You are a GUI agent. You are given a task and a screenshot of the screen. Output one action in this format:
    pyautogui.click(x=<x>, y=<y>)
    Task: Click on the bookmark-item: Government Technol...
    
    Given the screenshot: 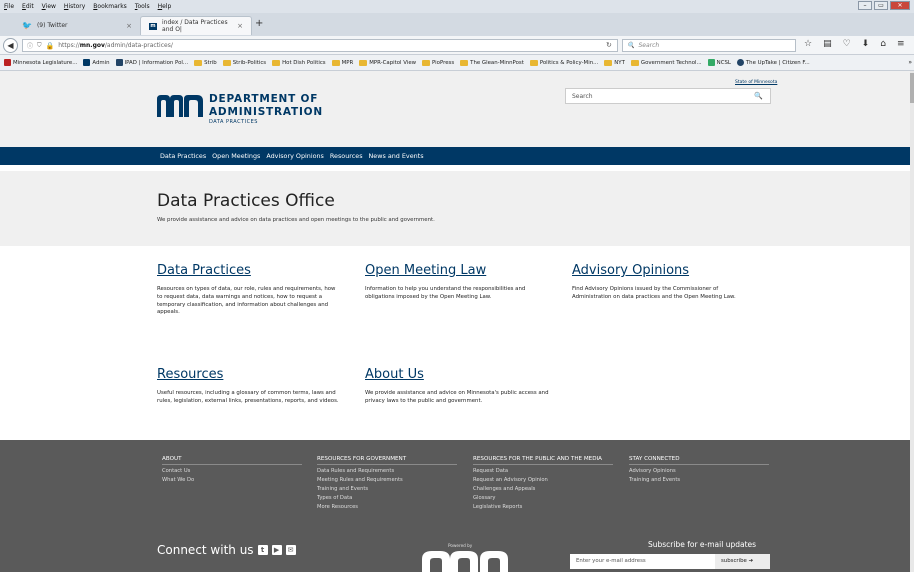 What is the action you would take?
    pyautogui.click(x=666, y=62)
    